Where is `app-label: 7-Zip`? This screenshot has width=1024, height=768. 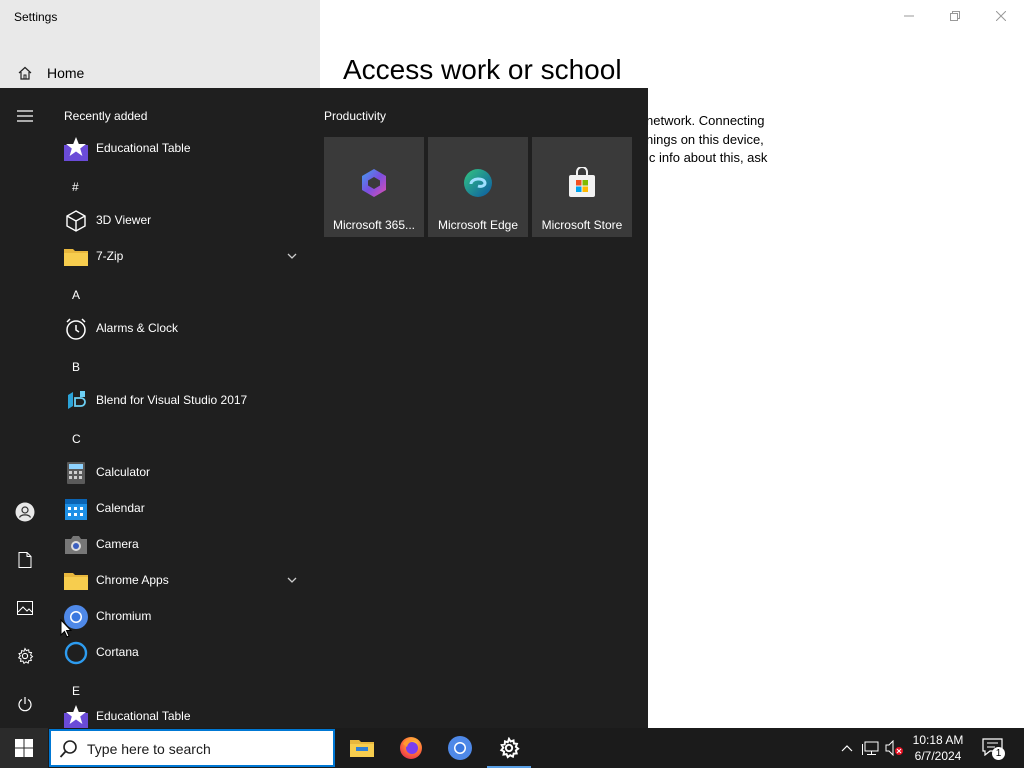
app-label: 7-Zip is located at coordinates (110, 256).